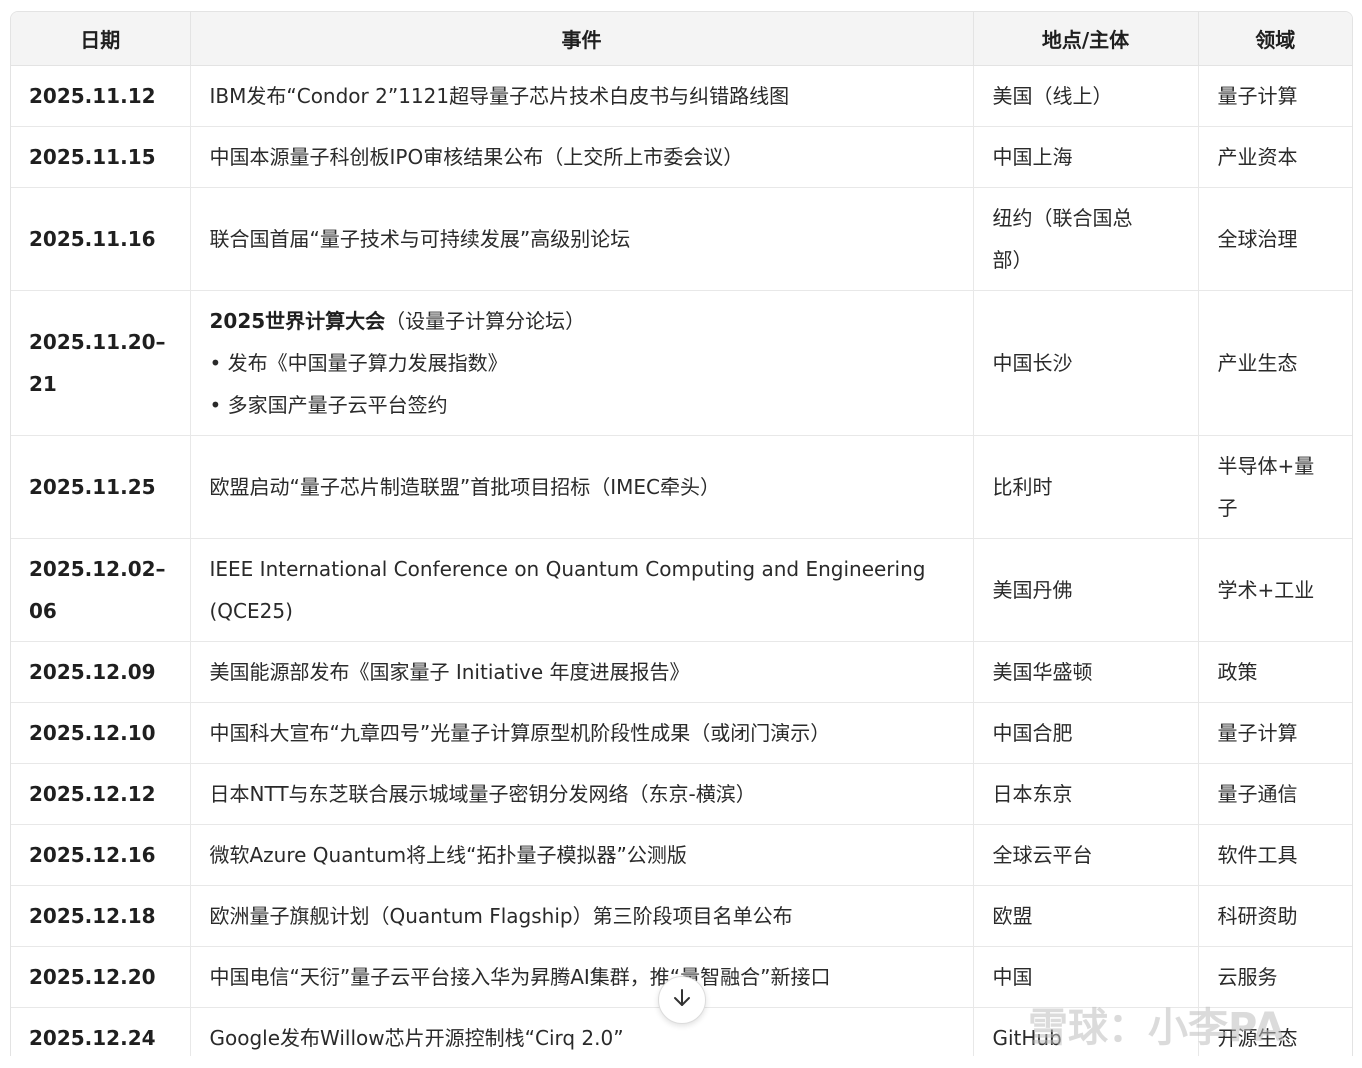 Image resolution: width=1362 pixels, height=1068 pixels. I want to click on row-date: 2025.11.15, so click(101, 157).